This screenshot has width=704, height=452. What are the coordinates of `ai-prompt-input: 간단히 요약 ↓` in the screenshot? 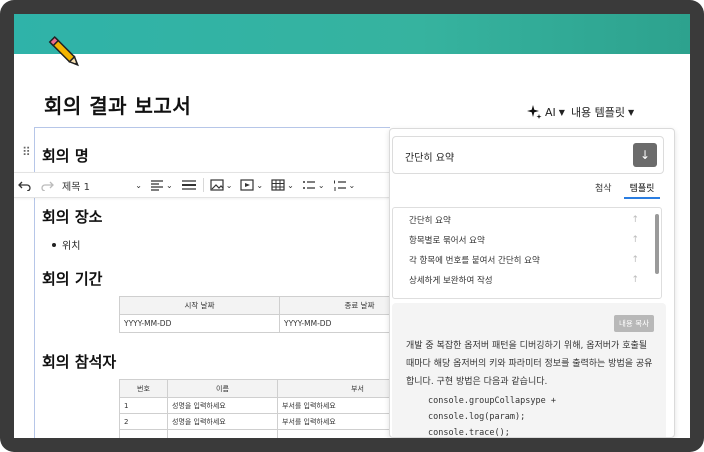 It's located at (528, 155).